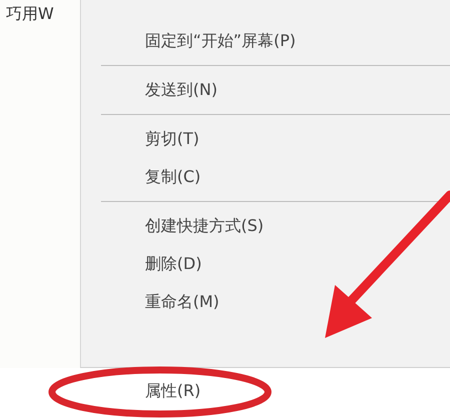  I want to click on menu-item: 发送到(N), so click(265, 90).